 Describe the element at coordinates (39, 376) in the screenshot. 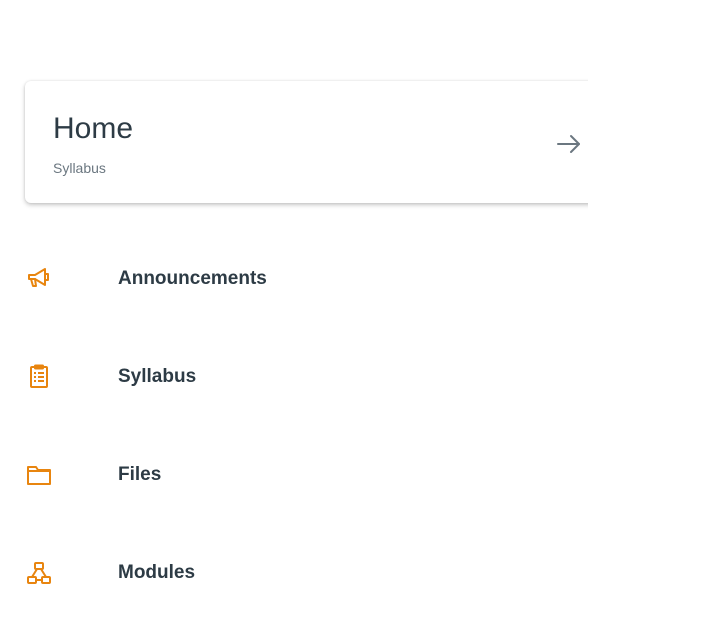

I see `syllabus-icon` at that location.